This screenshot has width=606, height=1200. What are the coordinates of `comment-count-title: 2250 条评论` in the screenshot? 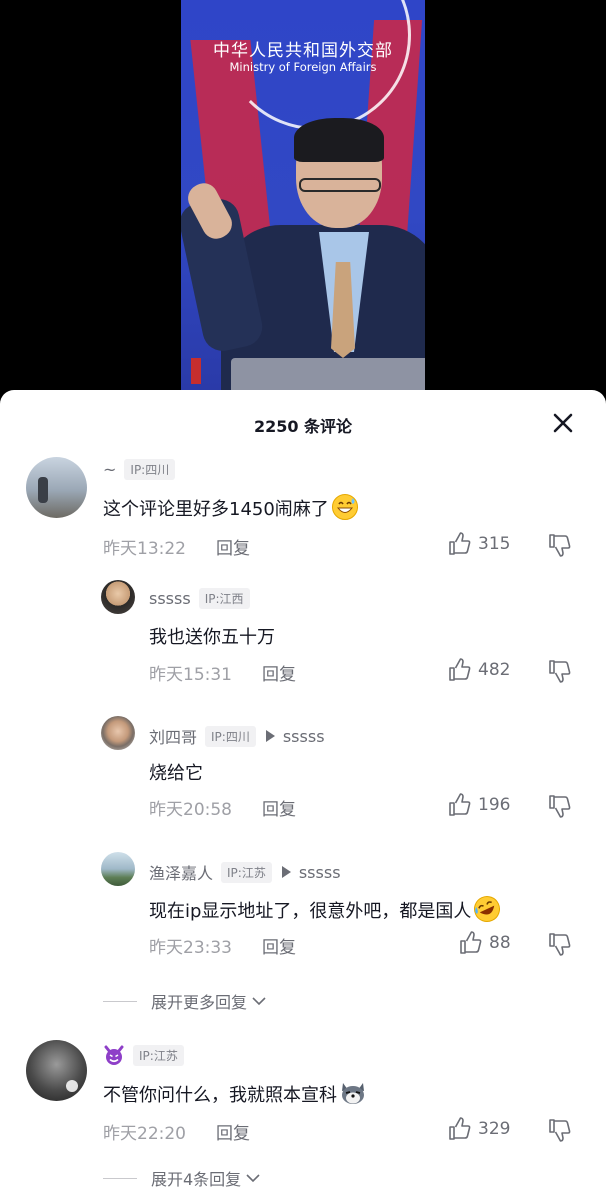 It's located at (303, 426).